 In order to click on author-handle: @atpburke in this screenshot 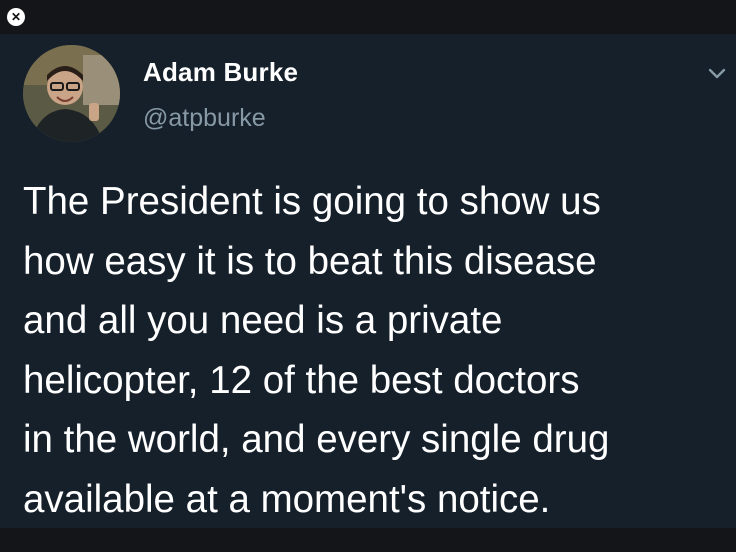, I will do `click(204, 118)`.